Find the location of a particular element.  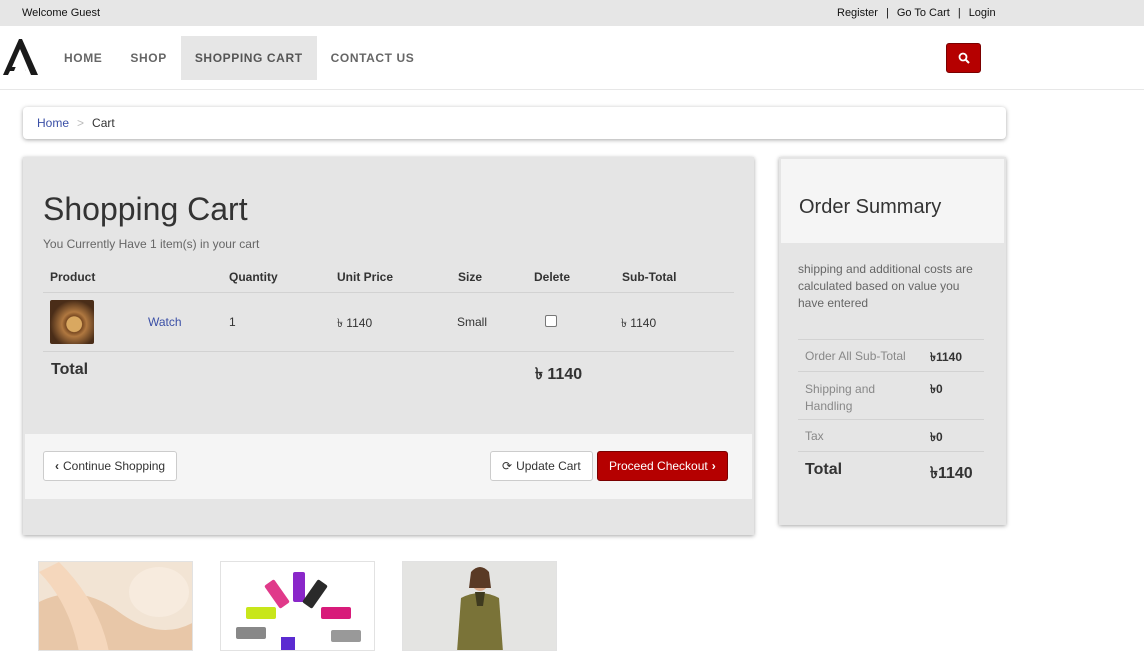

header-unit-price: Unit Price is located at coordinates (365, 277).